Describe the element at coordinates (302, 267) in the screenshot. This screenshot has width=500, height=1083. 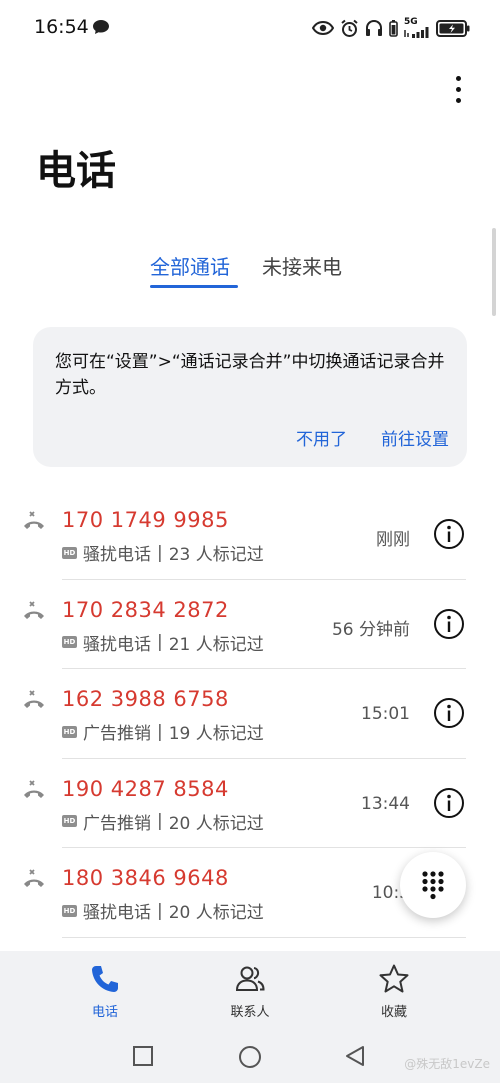
I see `tab-missed-calls-label: 未接来电` at that location.